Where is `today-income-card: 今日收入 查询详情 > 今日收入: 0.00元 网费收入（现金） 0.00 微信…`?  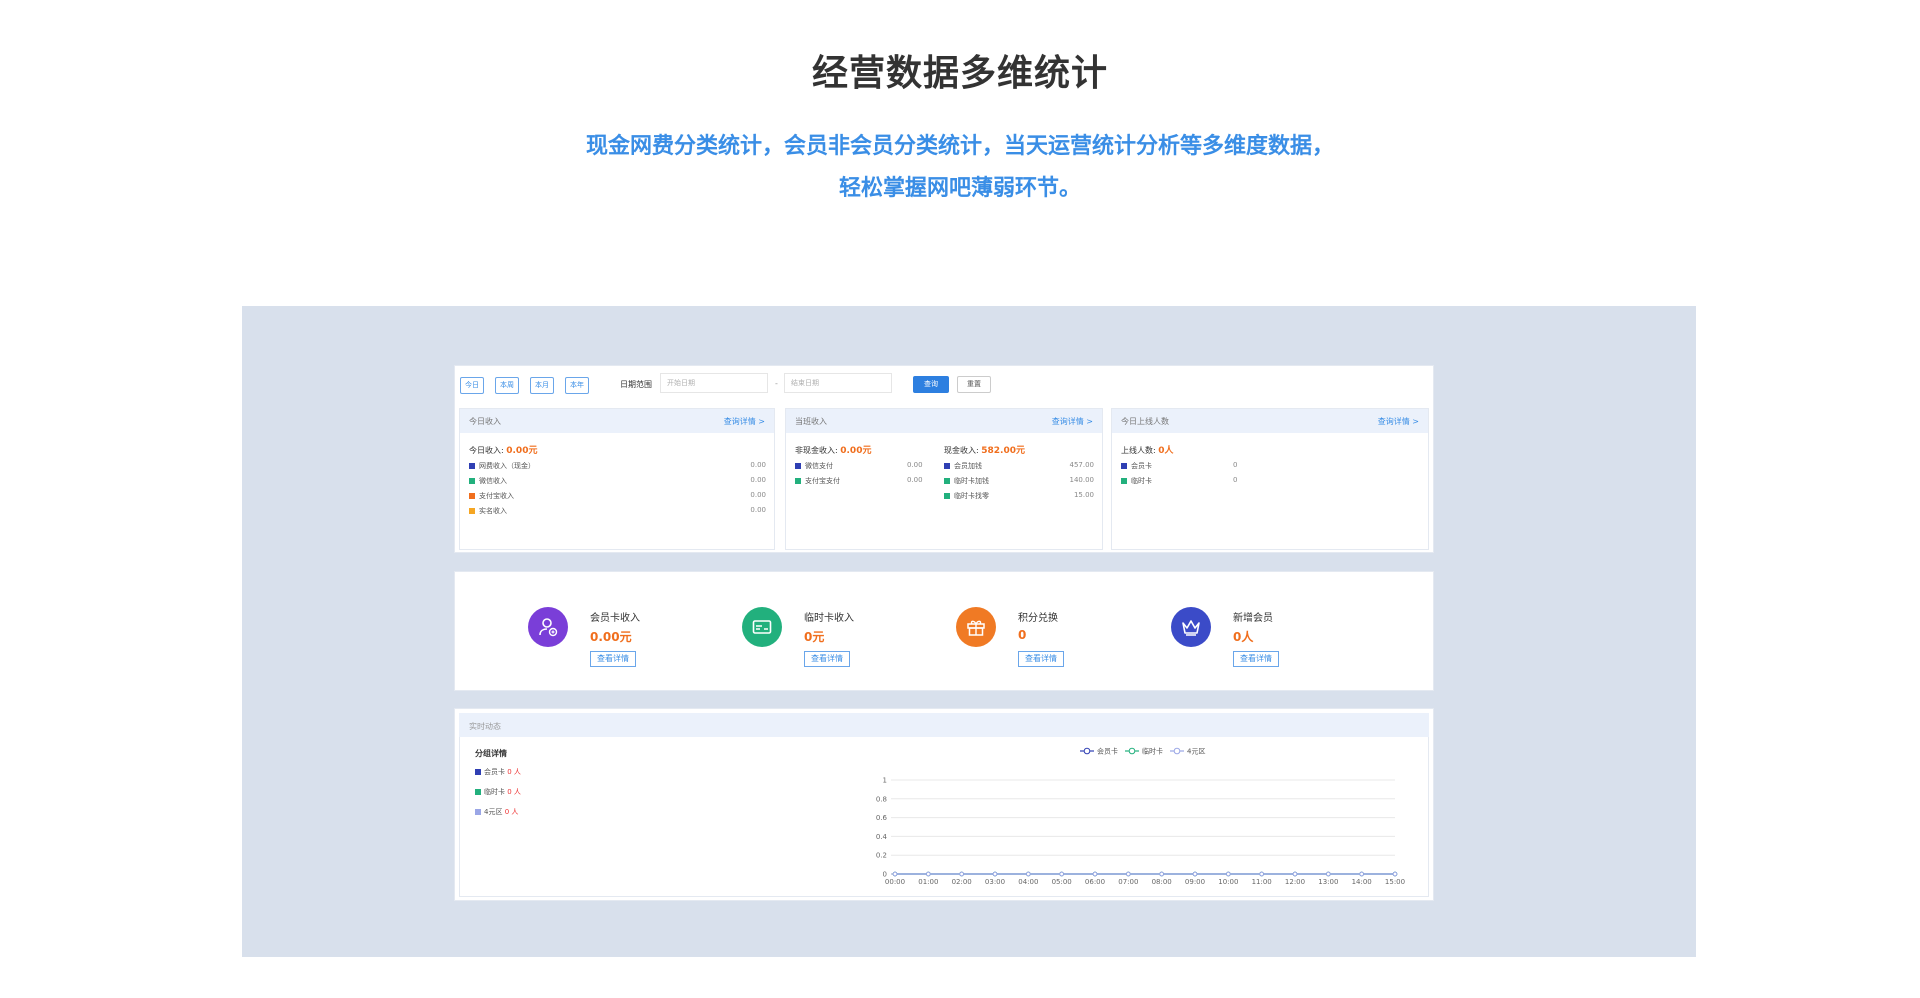
today-income-card: 今日收入 查询详情 > 今日收入: 0.00元 网费收入（现金） 0.00 微信… is located at coordinates (617, 479).